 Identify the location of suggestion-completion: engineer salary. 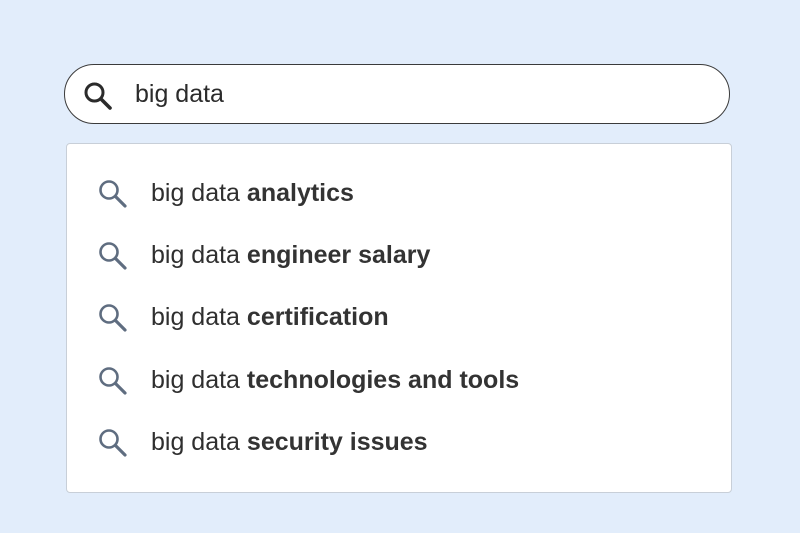
(338, 255).